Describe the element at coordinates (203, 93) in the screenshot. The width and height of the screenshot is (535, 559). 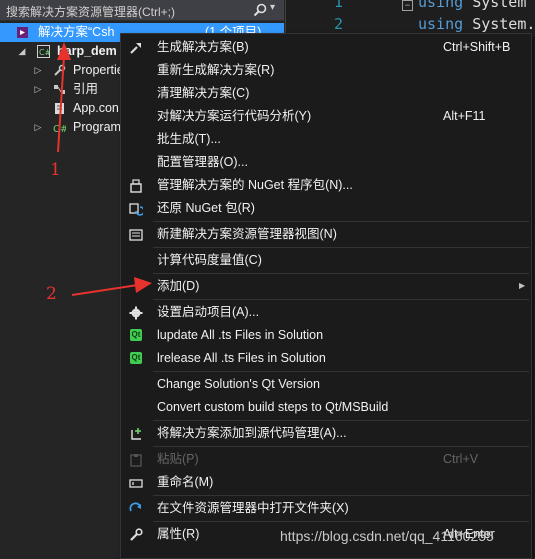
I see `menu-item-label: 清理解决方案(C)` at that location.